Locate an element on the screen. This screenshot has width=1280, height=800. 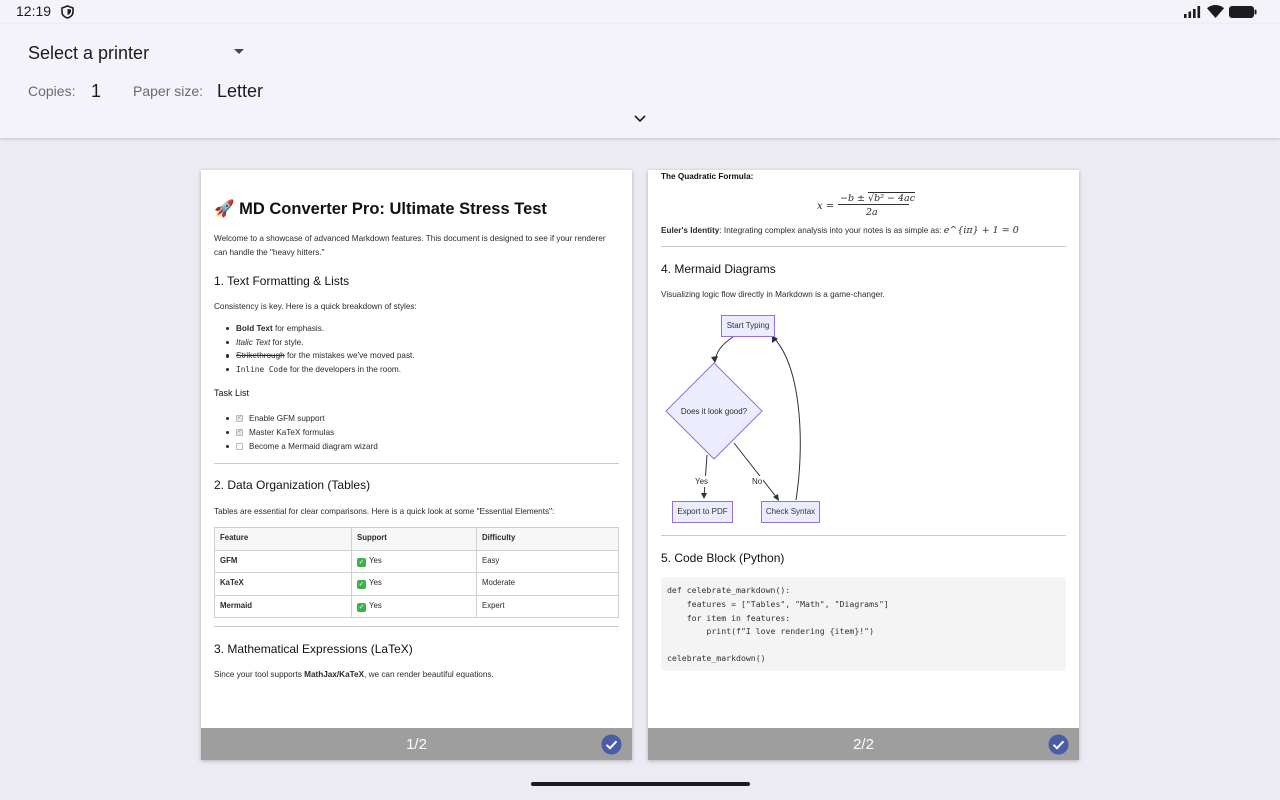
section-heading: 2. Data Organization (Tables) is located at coordinates (292, 485).